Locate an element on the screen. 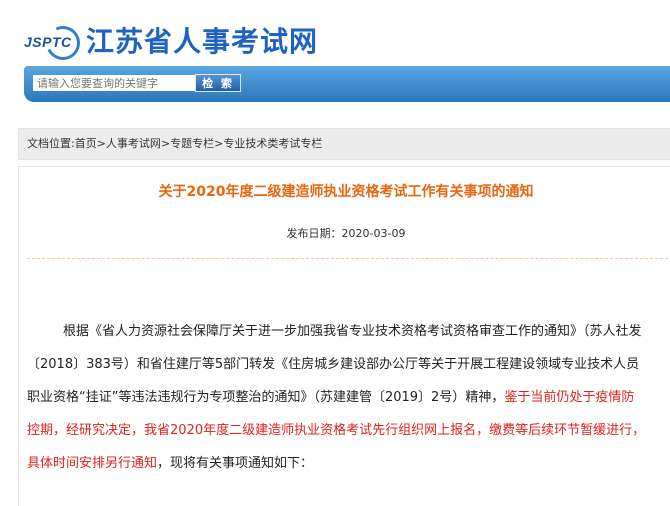 Image resolution: width=670 pixels, height=506 pixels. site-title: 江苏省人事考试网 is located at coordinates (202, 40).